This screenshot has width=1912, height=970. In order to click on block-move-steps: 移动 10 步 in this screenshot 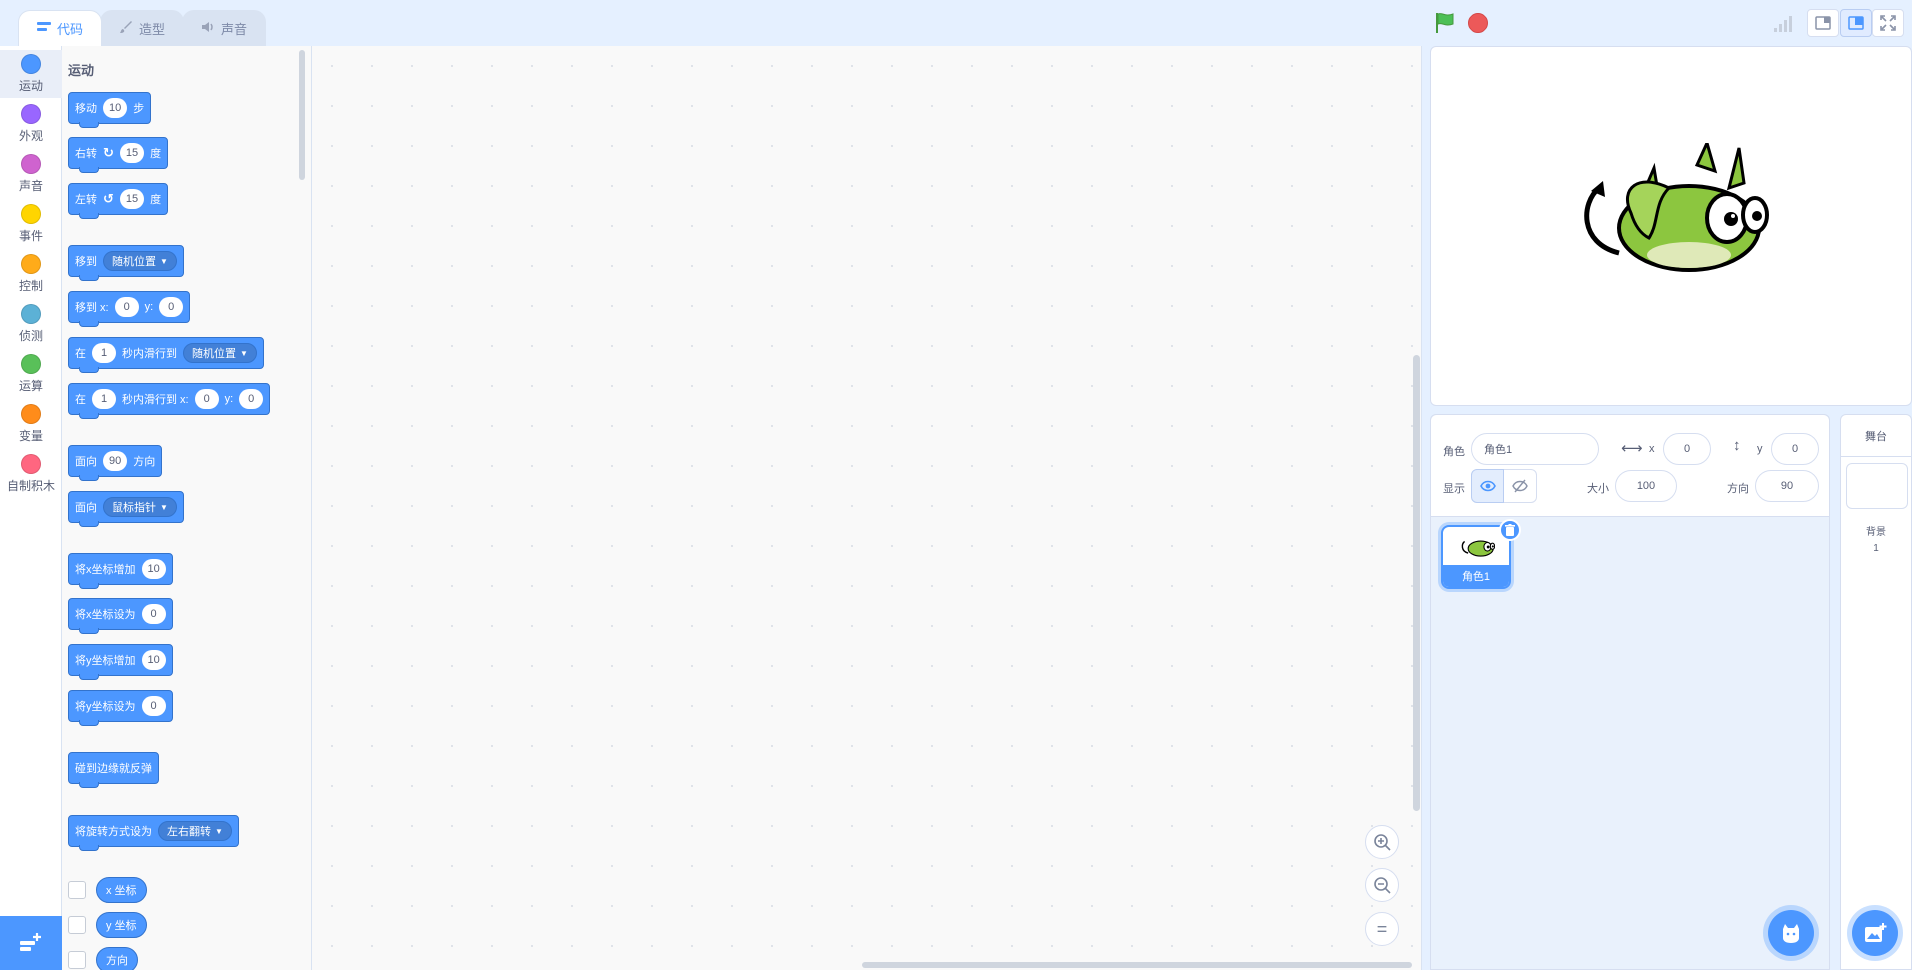, I will do `click(110, 110)`.